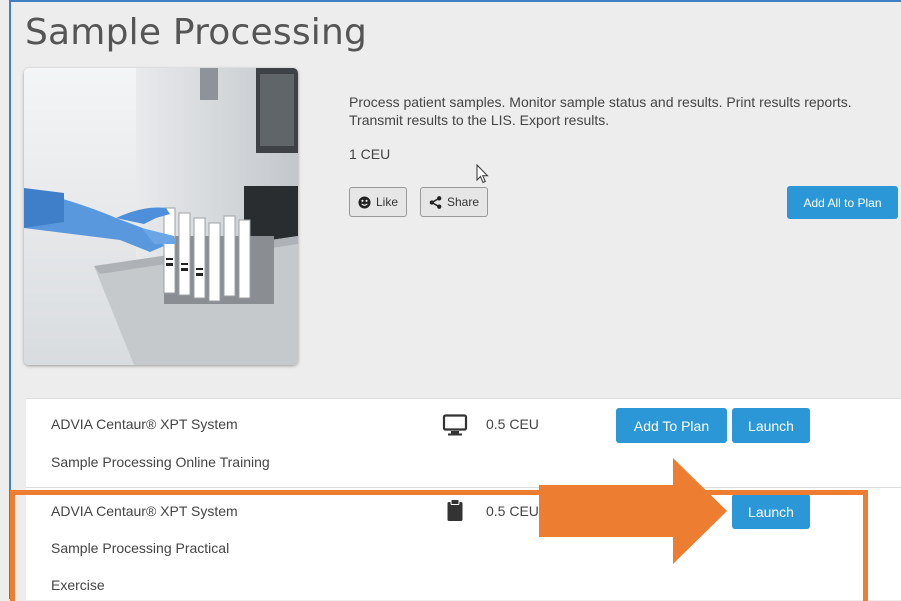 Image resolution: width=901 pixels, height=601 pixels. Describe the element at coordinates (463, 487) in the screenshot. I see `row-divider` at that location.